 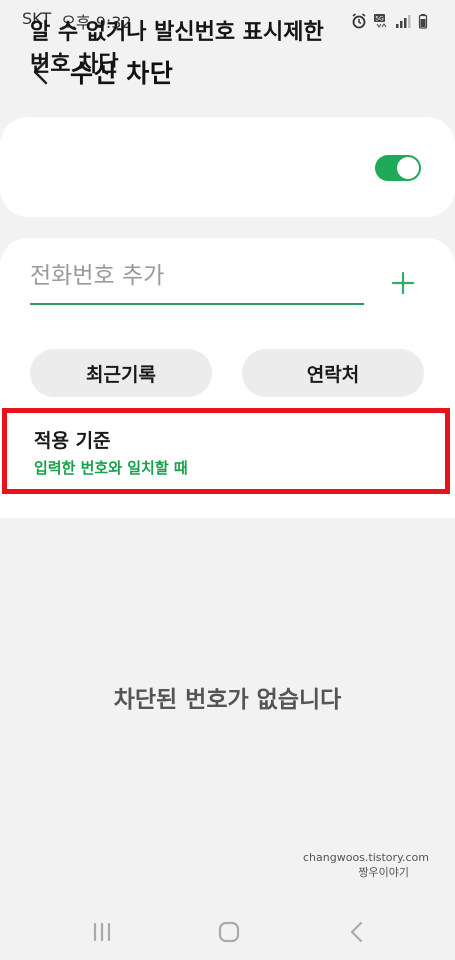 I want to click on back-icon, so click(x=357, y=932).